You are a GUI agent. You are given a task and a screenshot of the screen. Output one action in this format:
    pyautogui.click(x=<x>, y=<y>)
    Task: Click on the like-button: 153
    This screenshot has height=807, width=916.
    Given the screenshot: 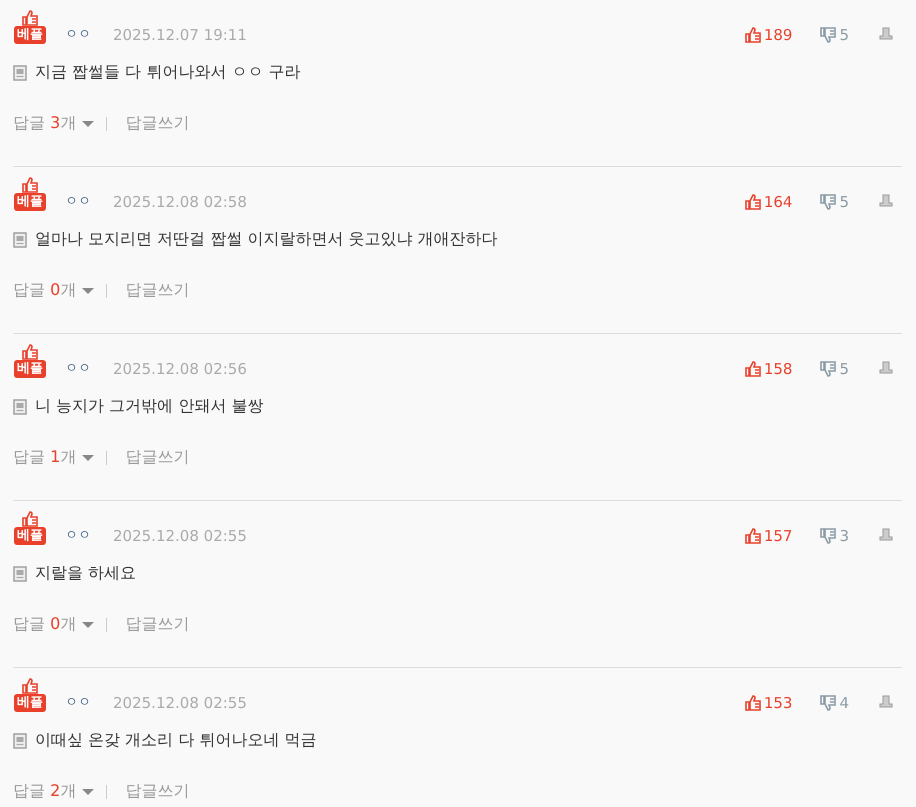 What is the action you would take?
    pyautogui.click(x=768, y=703)
    